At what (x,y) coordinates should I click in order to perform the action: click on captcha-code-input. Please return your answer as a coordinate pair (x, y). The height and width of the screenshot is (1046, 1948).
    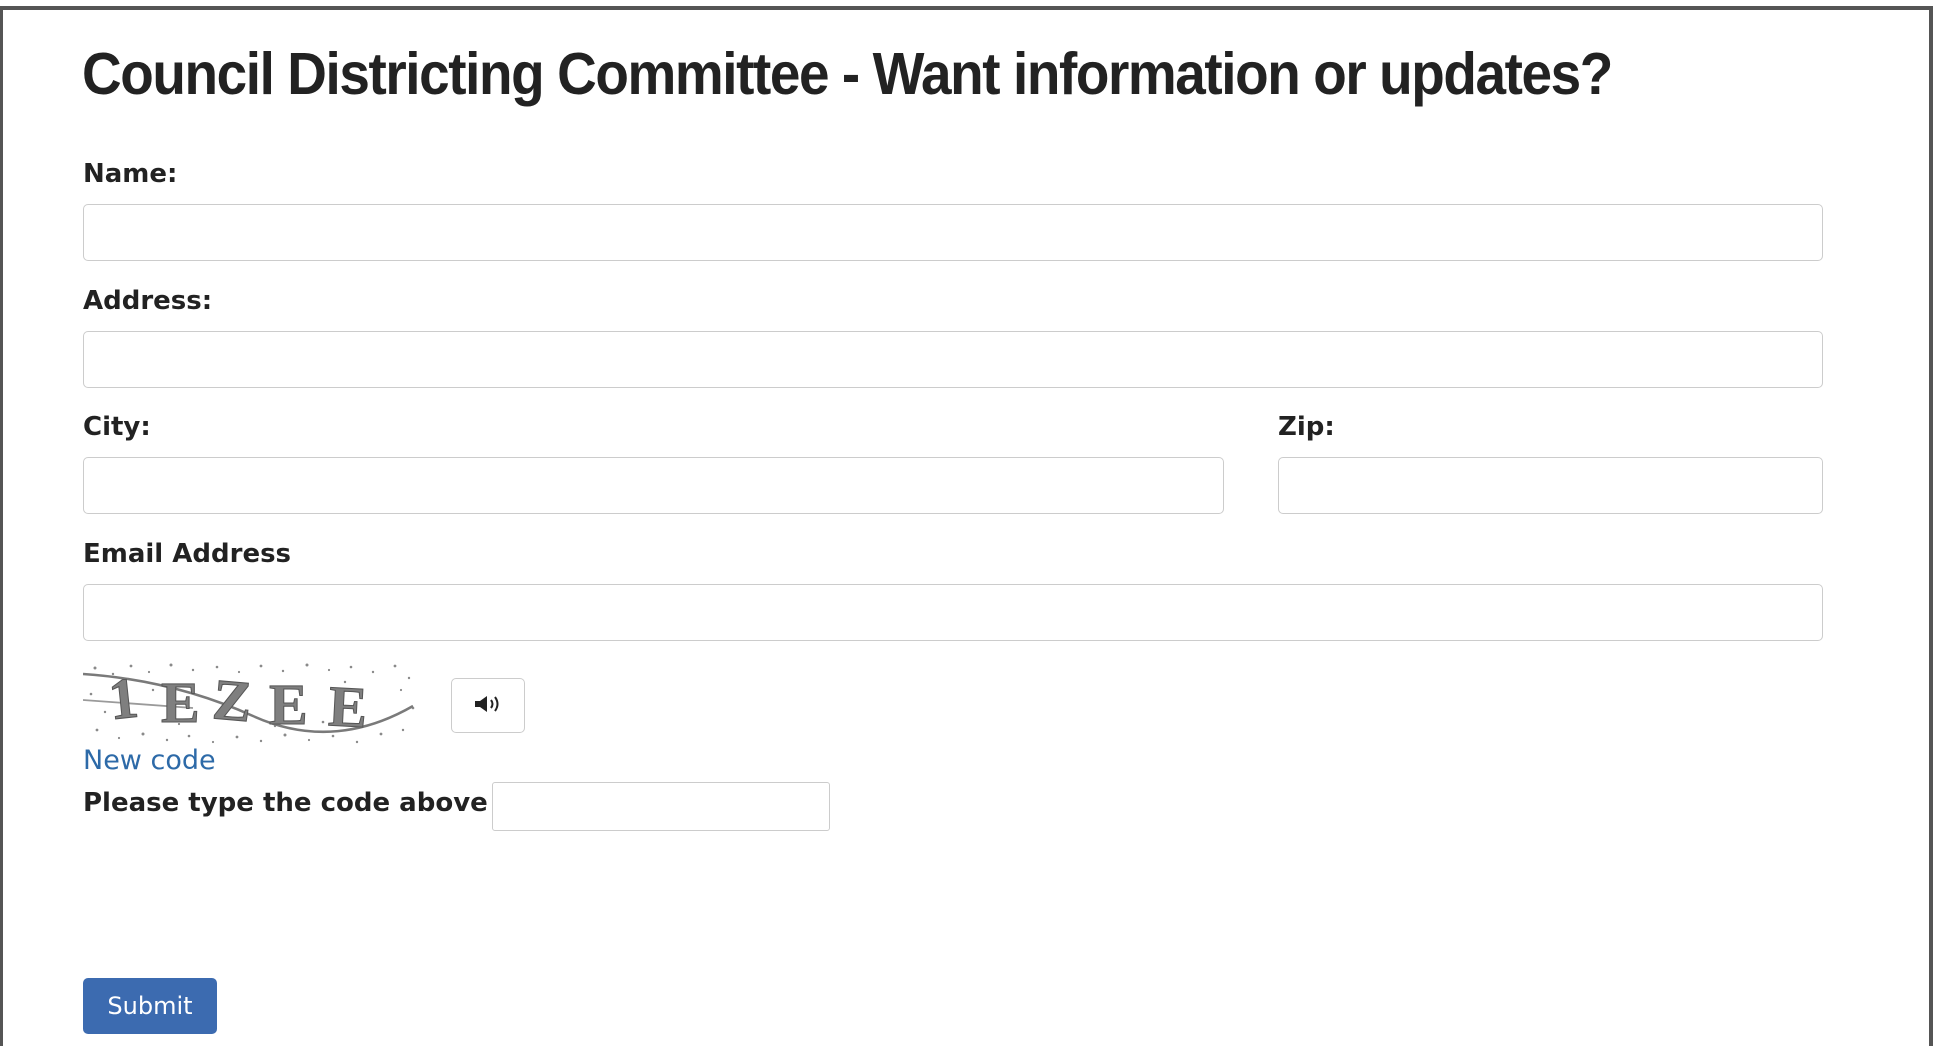
    Looking at the image, I should click on (661, 806).